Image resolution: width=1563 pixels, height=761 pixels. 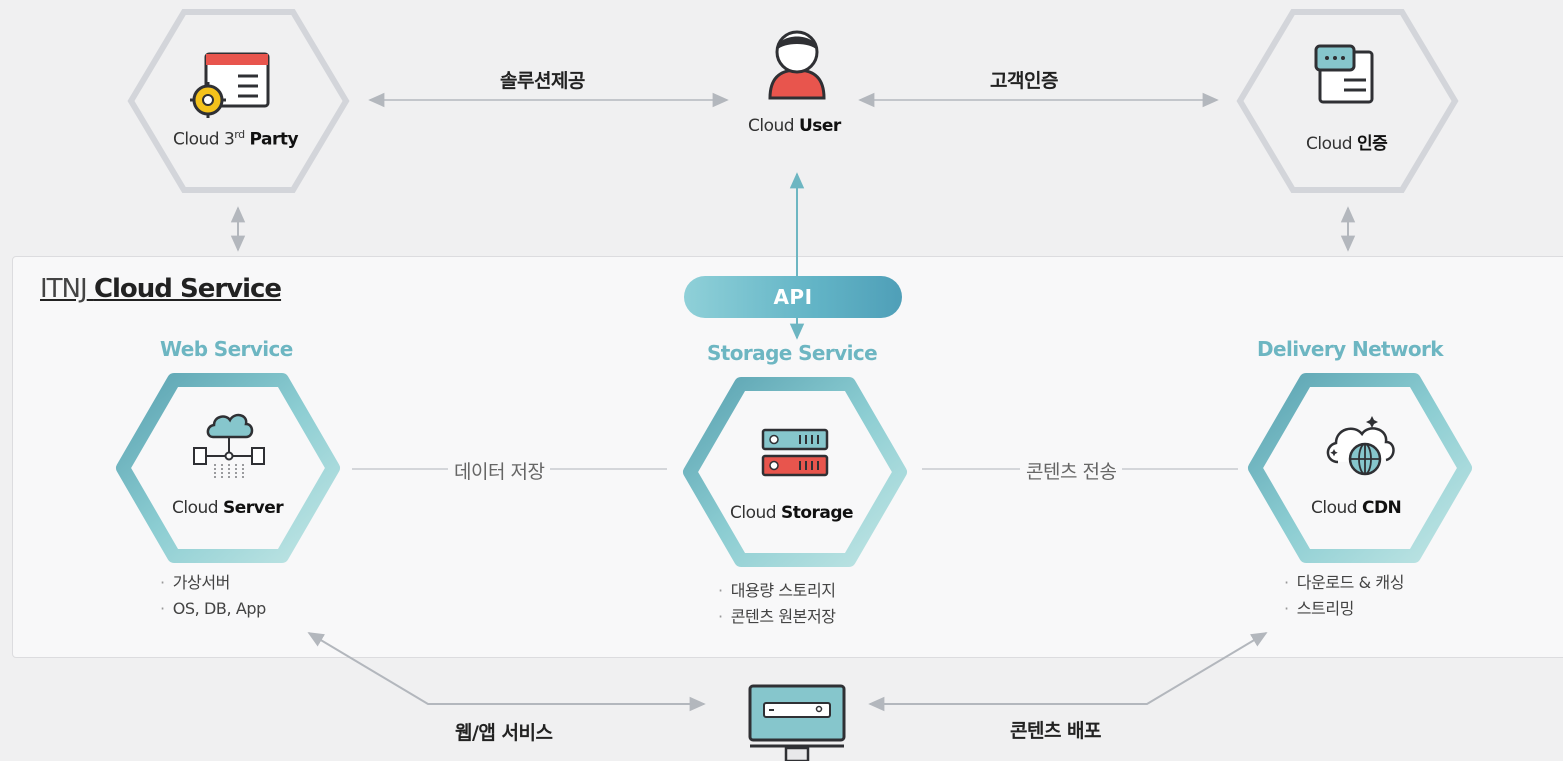 I want to click on node-third-party-label: Cloud 3rd Party, so click(x=236, y=139).